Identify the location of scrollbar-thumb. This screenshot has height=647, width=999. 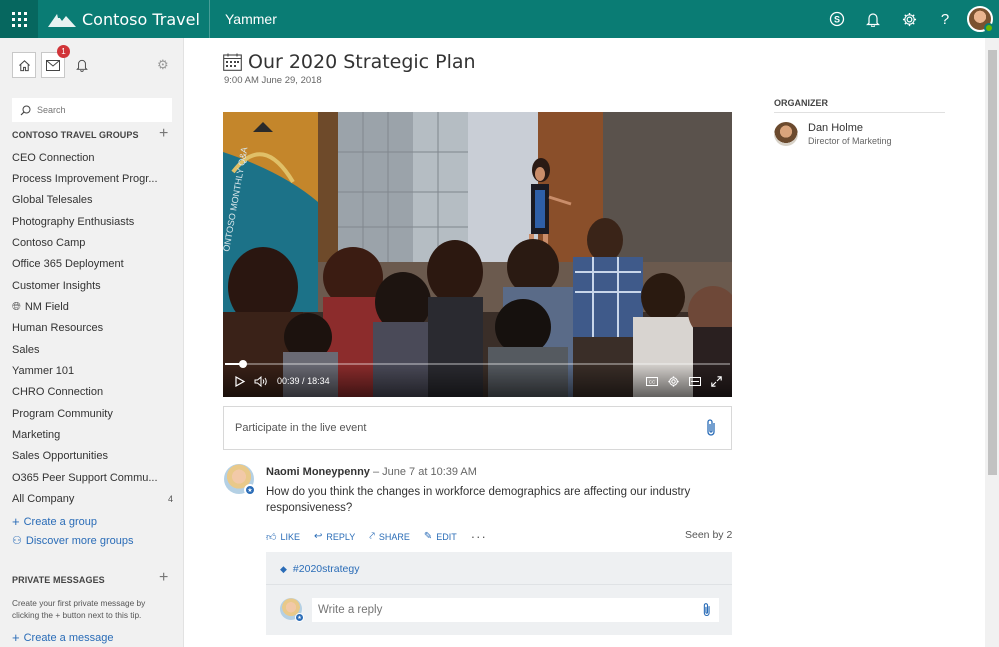
(992, 262).